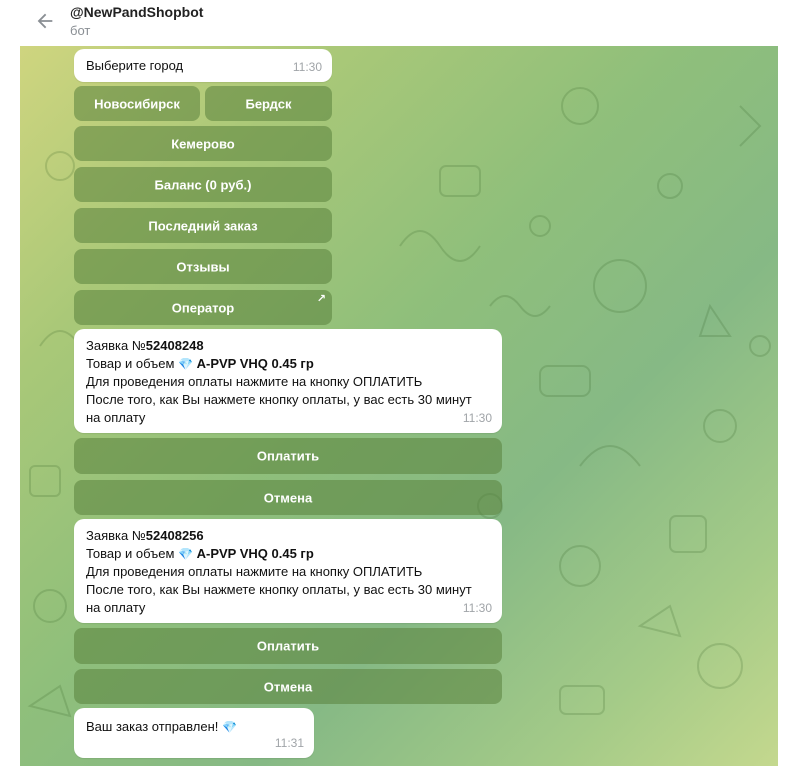 This screenshot has width=800, height=766. Describe the element at coordinates (80, 30) in the screenshot. I see `chat-subtitle: бот` at that location.